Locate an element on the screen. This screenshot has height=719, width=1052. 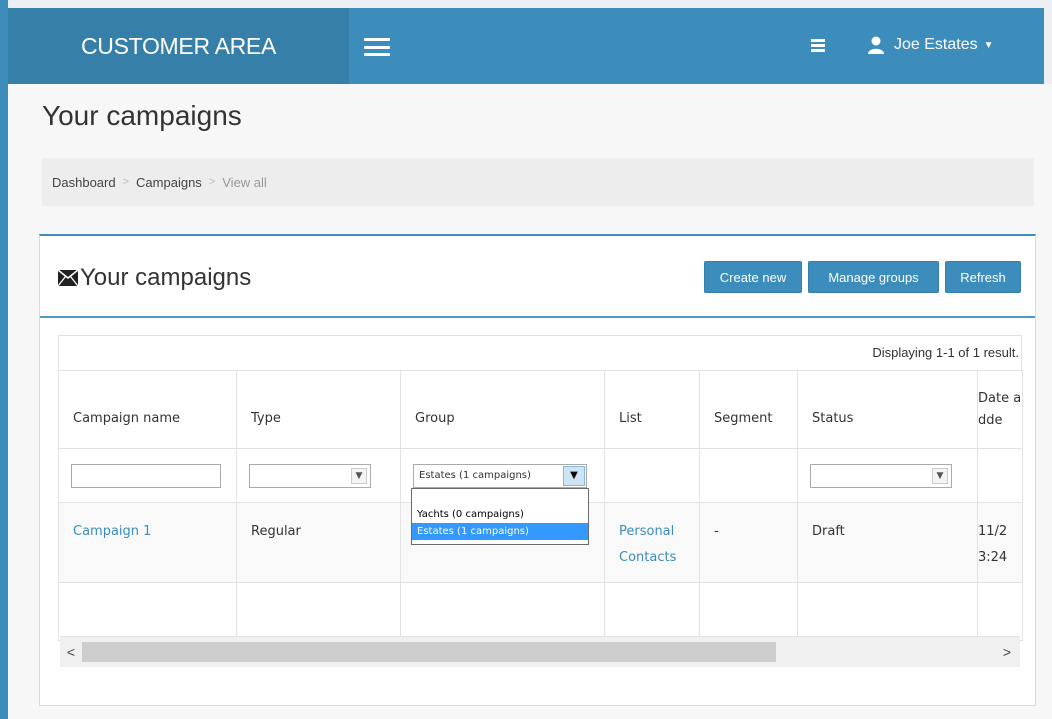
page-title: Your campaigns is located at coordinates (142, 115).